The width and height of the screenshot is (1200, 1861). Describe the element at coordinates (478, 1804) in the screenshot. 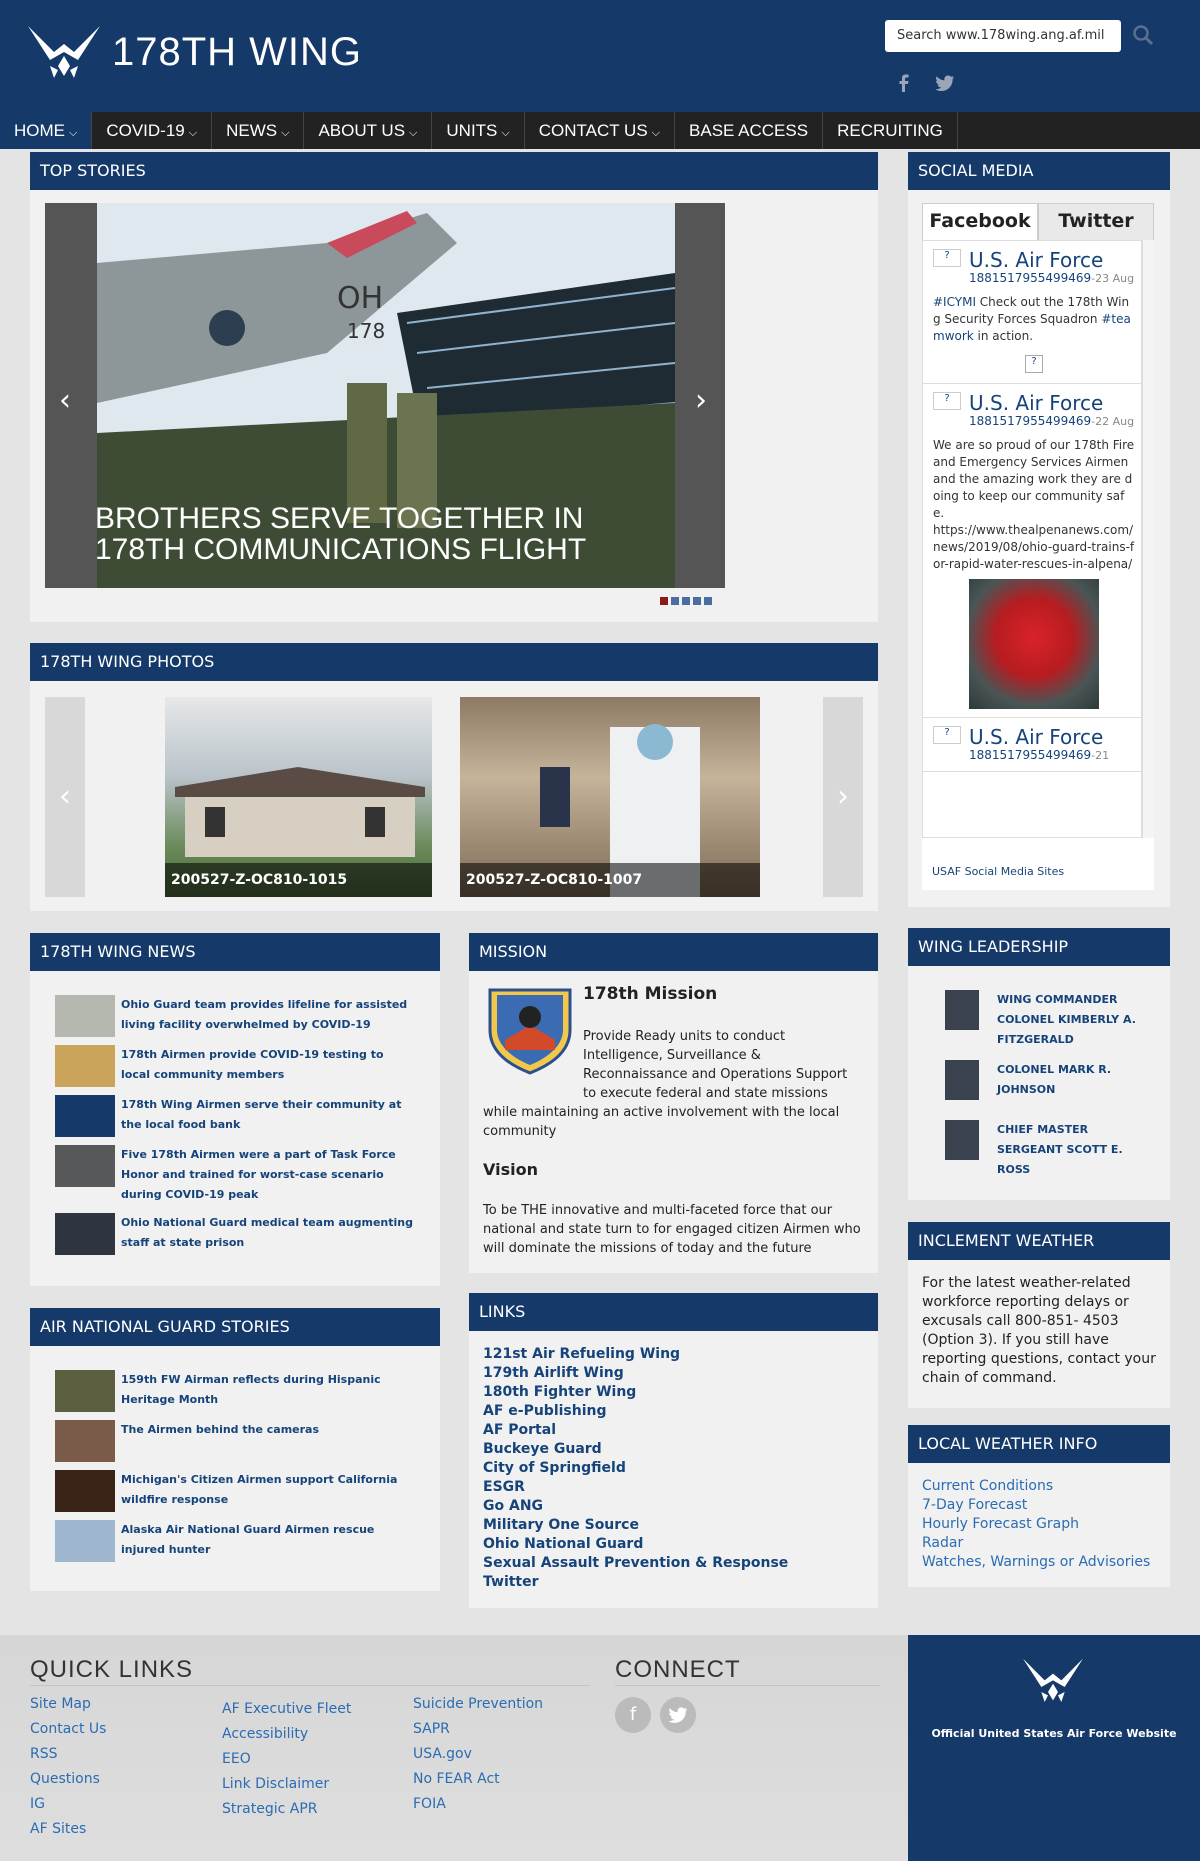

I see `footer-link: FOIA` at that location.